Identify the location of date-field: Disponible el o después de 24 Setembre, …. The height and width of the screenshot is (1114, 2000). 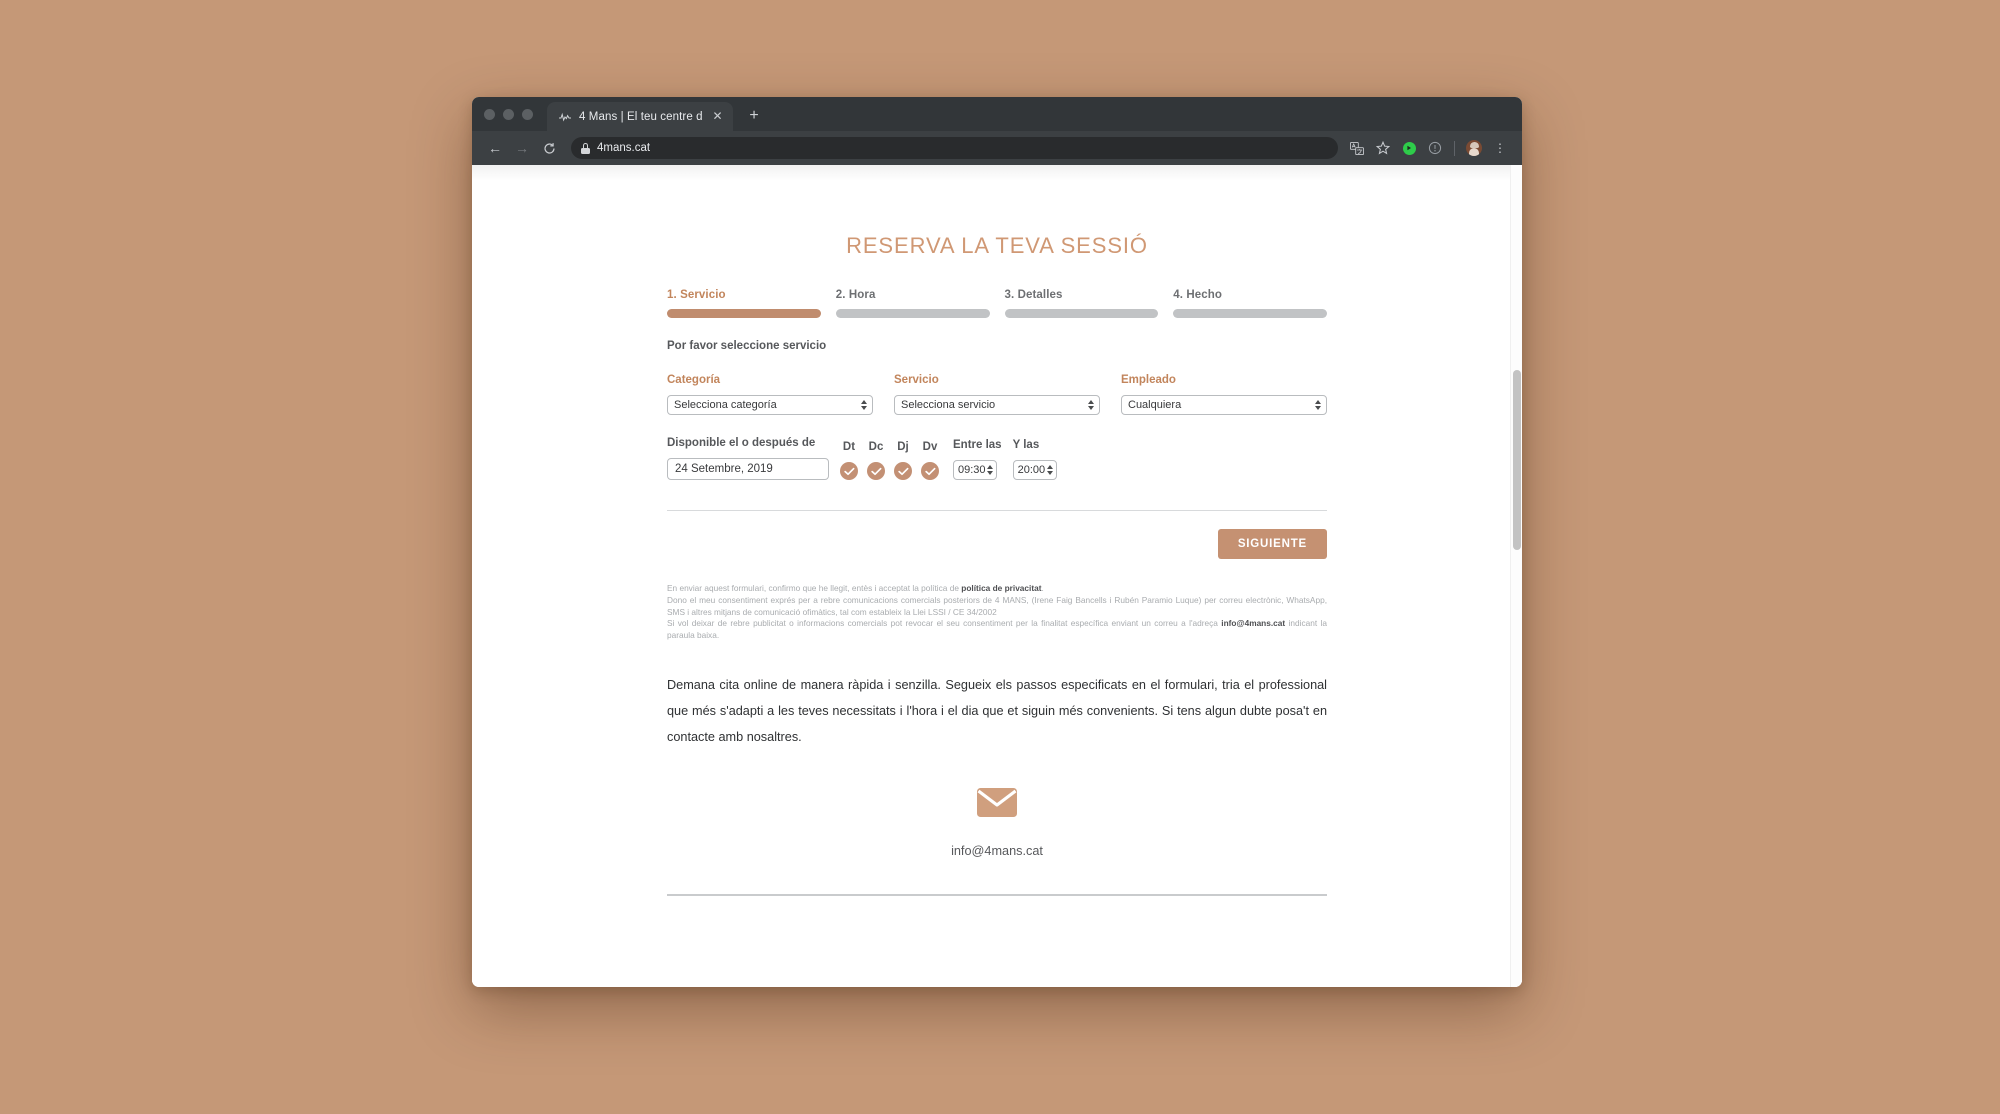
(748, 458).